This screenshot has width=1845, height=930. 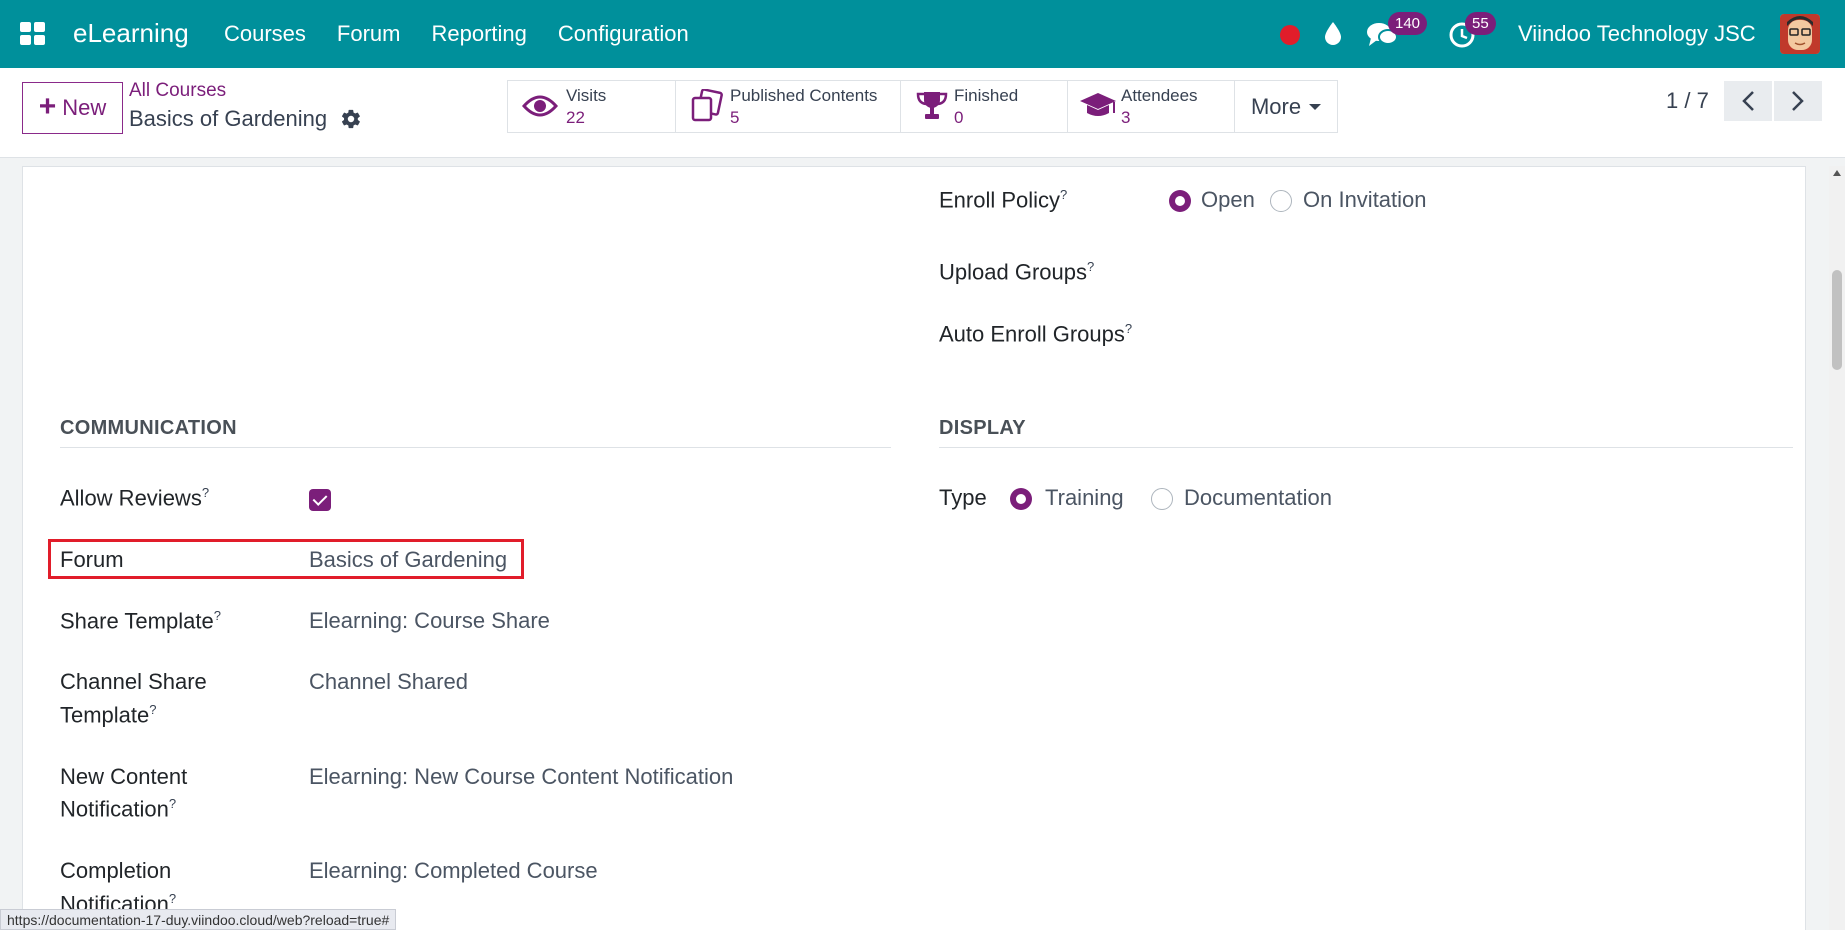 I want to click on more-button: More, so click(x=1286, y=106).